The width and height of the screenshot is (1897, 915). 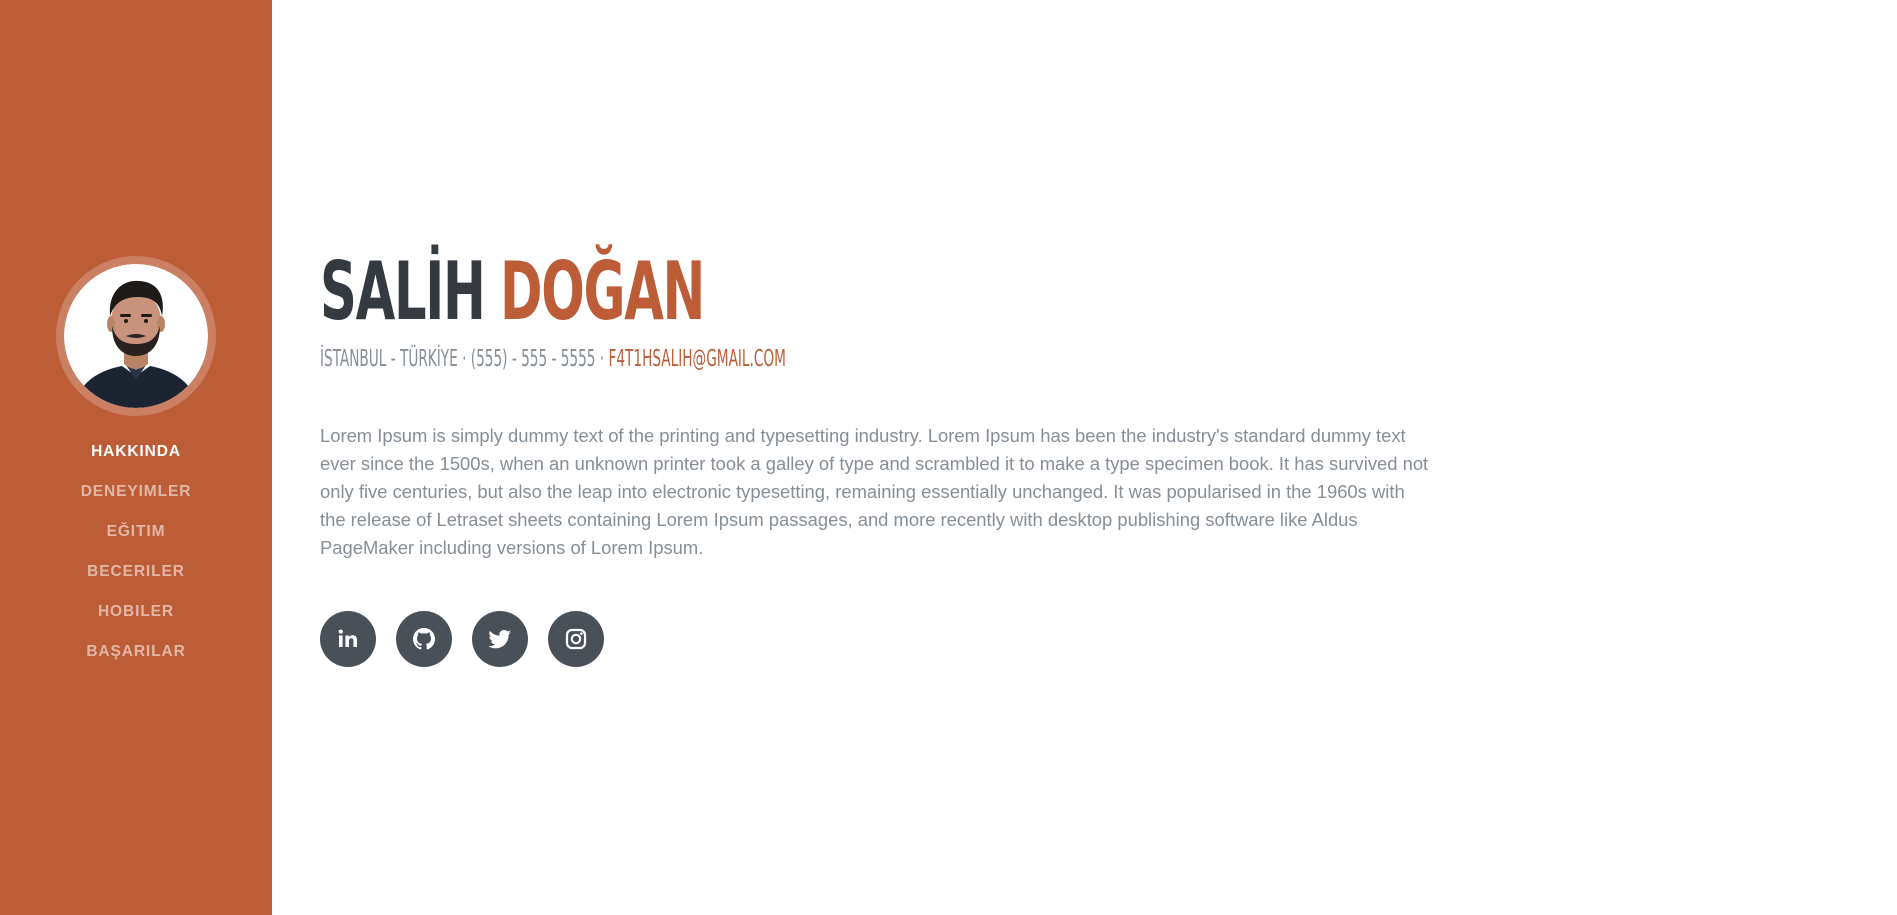 I want to click on linkedin-icon, so click(x=347, y=638).